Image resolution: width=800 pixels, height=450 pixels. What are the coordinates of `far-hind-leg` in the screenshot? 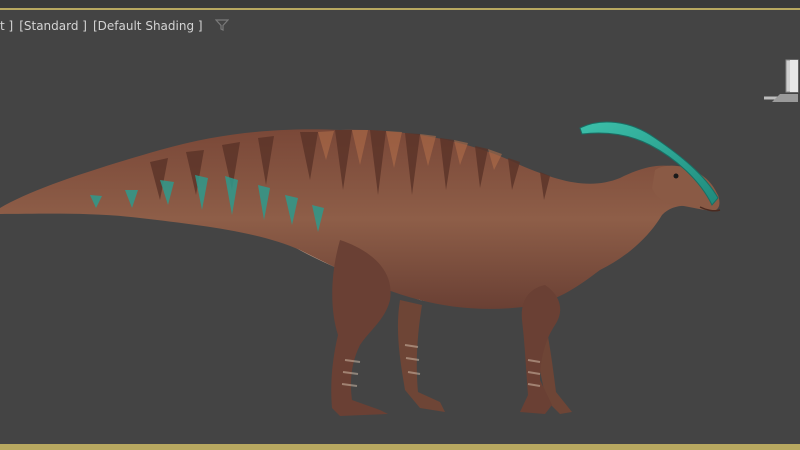 It's located at (421, 356).